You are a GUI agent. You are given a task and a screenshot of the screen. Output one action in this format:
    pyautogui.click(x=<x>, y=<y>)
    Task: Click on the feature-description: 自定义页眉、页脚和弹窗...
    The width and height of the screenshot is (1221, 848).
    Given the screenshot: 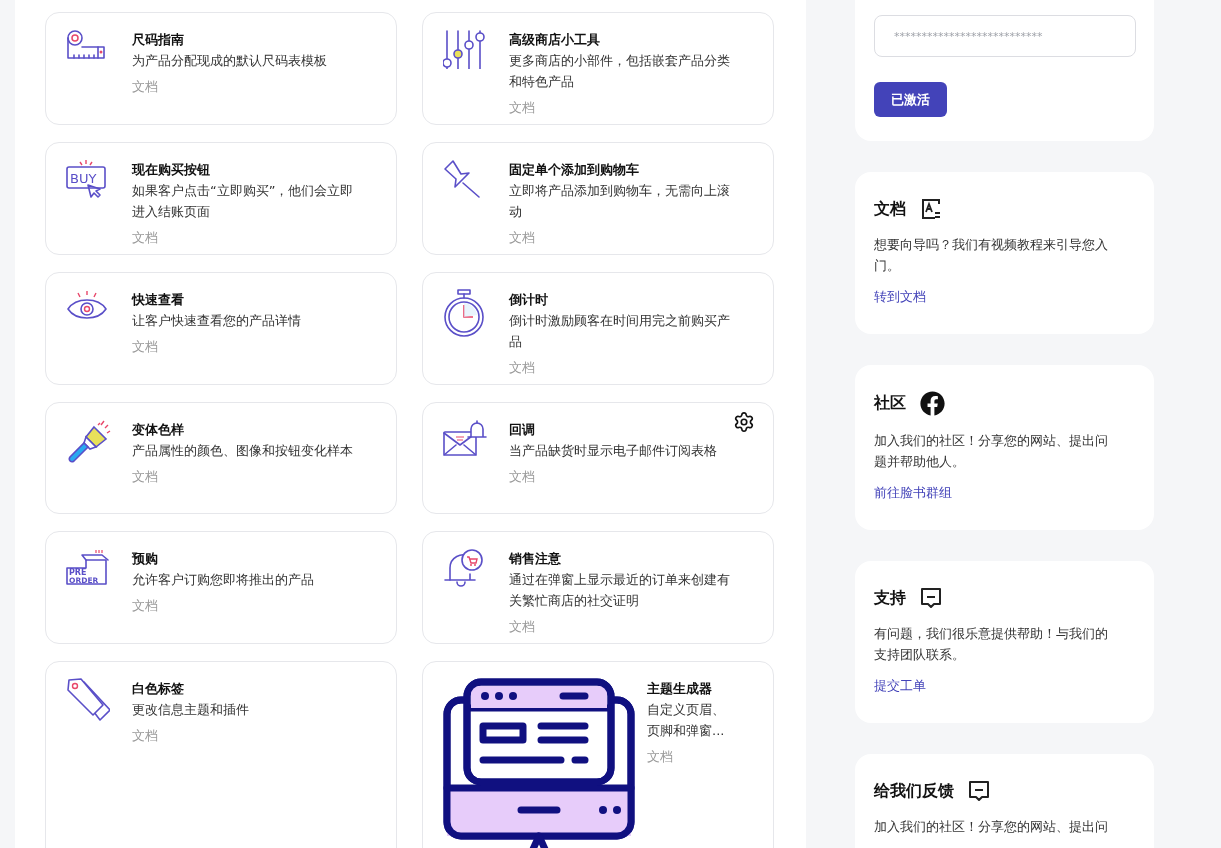 What is the action you would take?
    pyautogui.click(x=686, y=720)
    